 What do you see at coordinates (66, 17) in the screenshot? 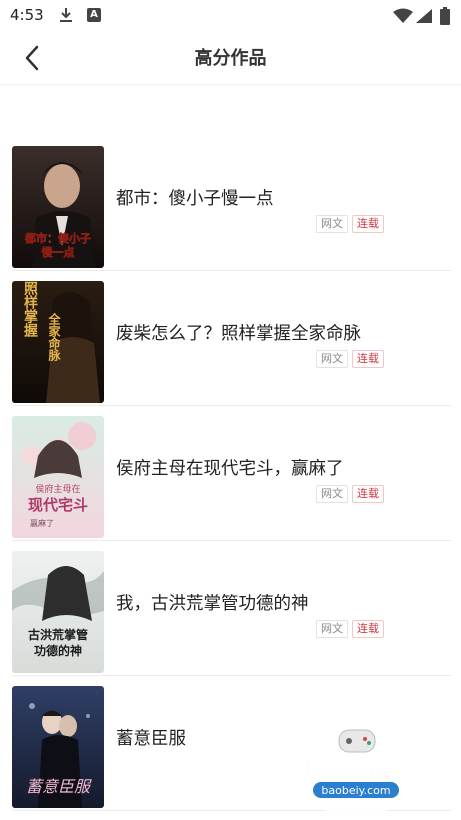
I see `download-icon` at bounding box center [66, 17].